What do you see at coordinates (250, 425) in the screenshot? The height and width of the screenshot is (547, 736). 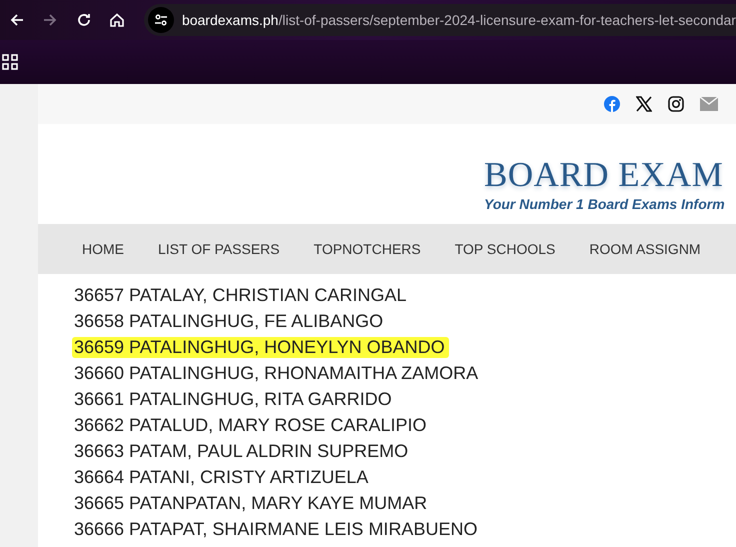 I see `passer-name: 36662 PATALUD, MARY ROSE CARALIPIO` at bounding box center [250, 425].